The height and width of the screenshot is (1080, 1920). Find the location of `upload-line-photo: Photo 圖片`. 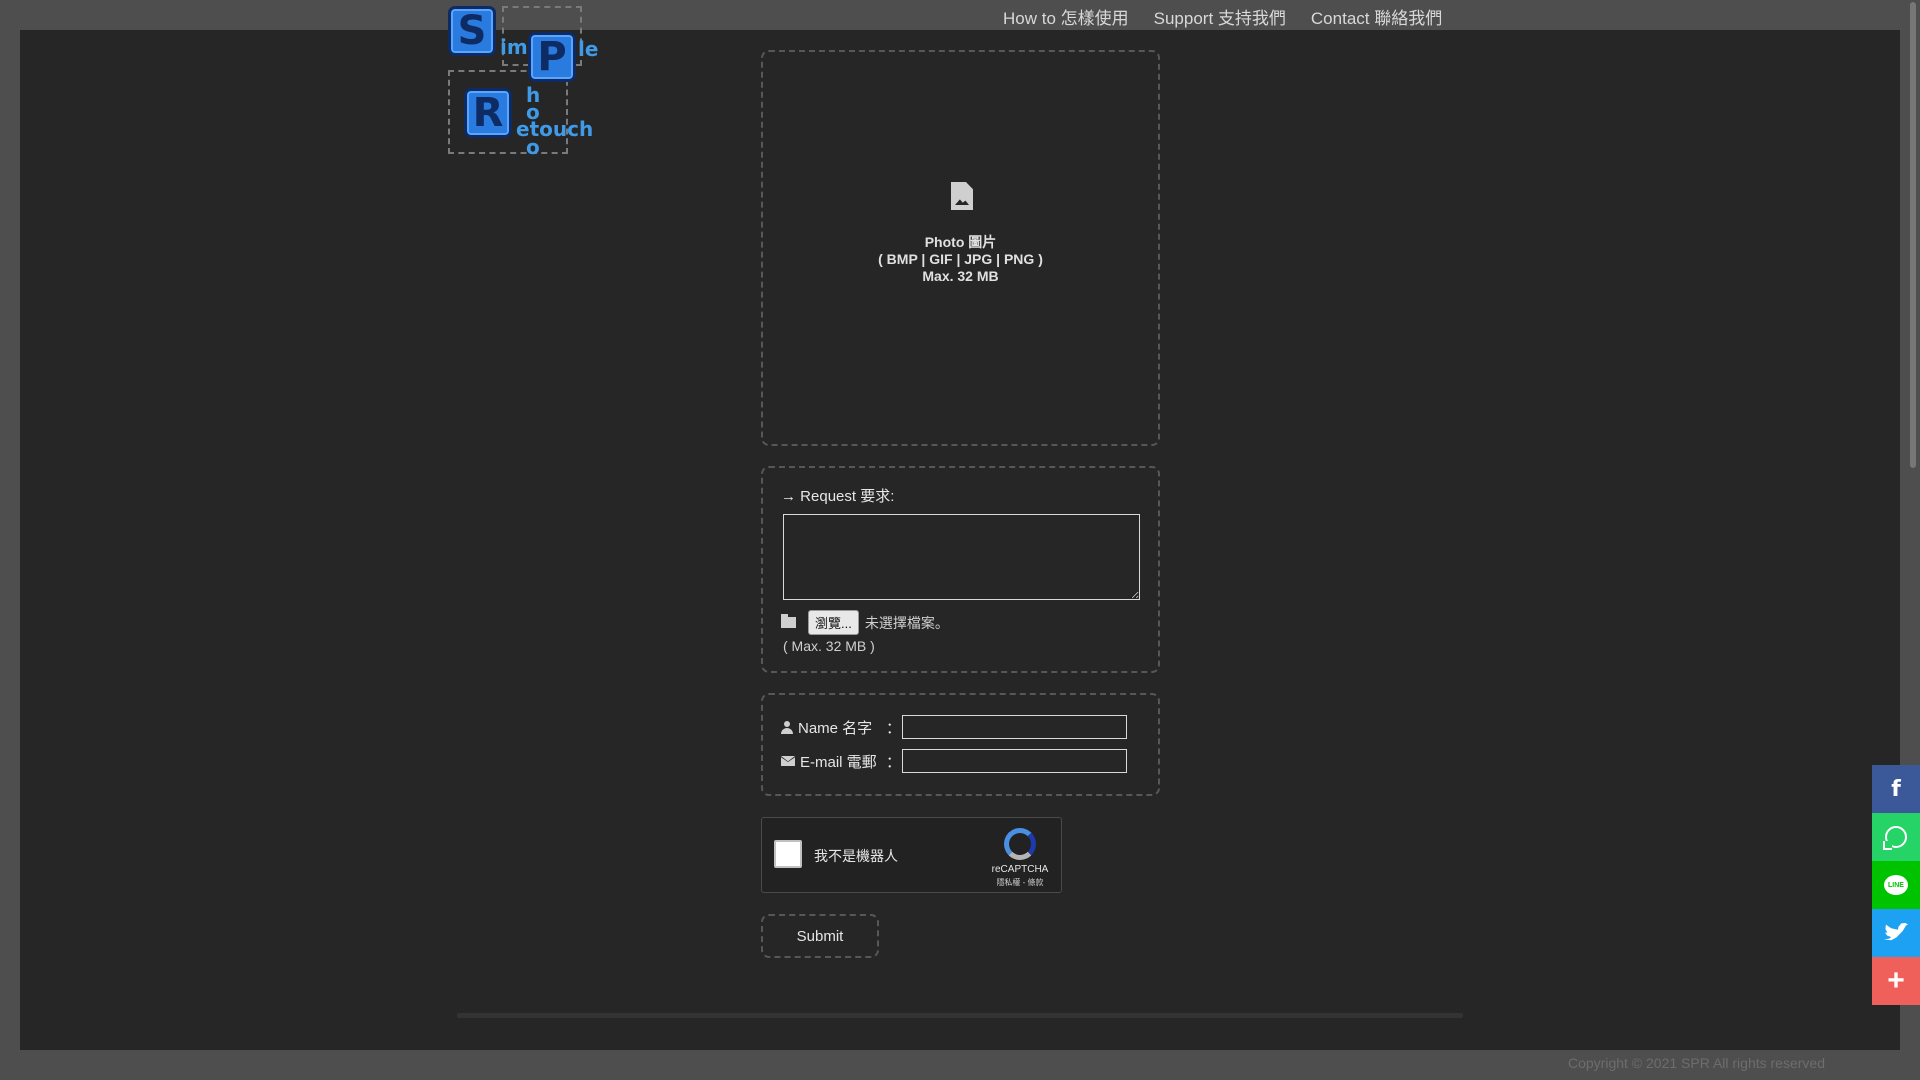

upload-line-photo: Photo 圖片 is located at coordinates (960, 242).